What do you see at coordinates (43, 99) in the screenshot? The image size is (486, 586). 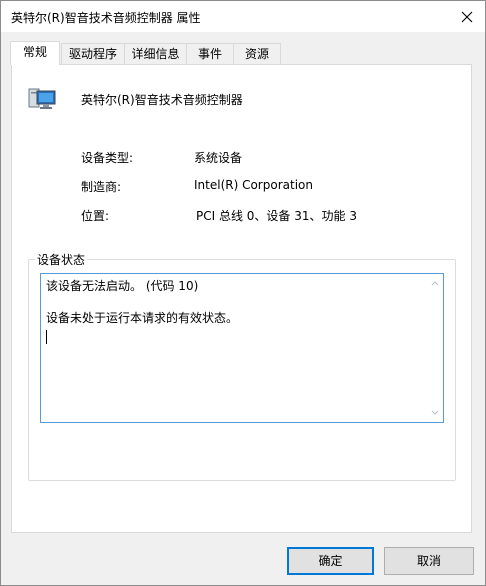 I see `monitor-icon` at bounding box center [43, 99].